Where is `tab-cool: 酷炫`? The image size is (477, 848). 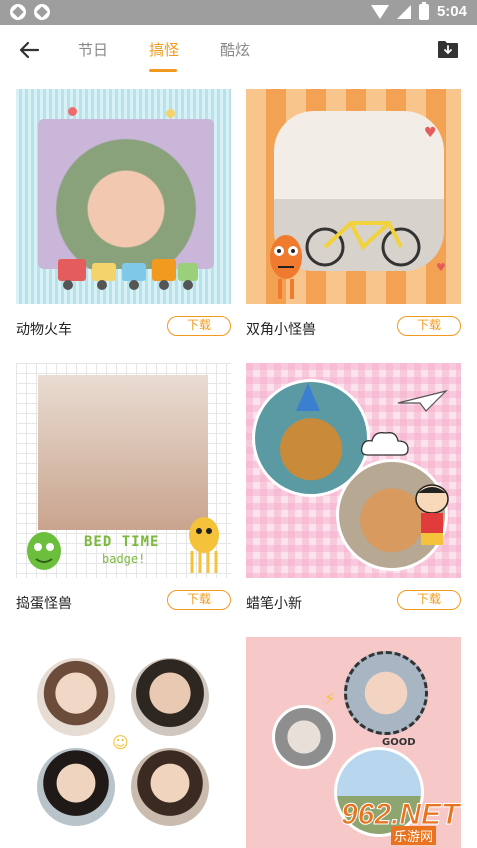 tab-cool: 酷炫 is located at coordinates (235, 49).